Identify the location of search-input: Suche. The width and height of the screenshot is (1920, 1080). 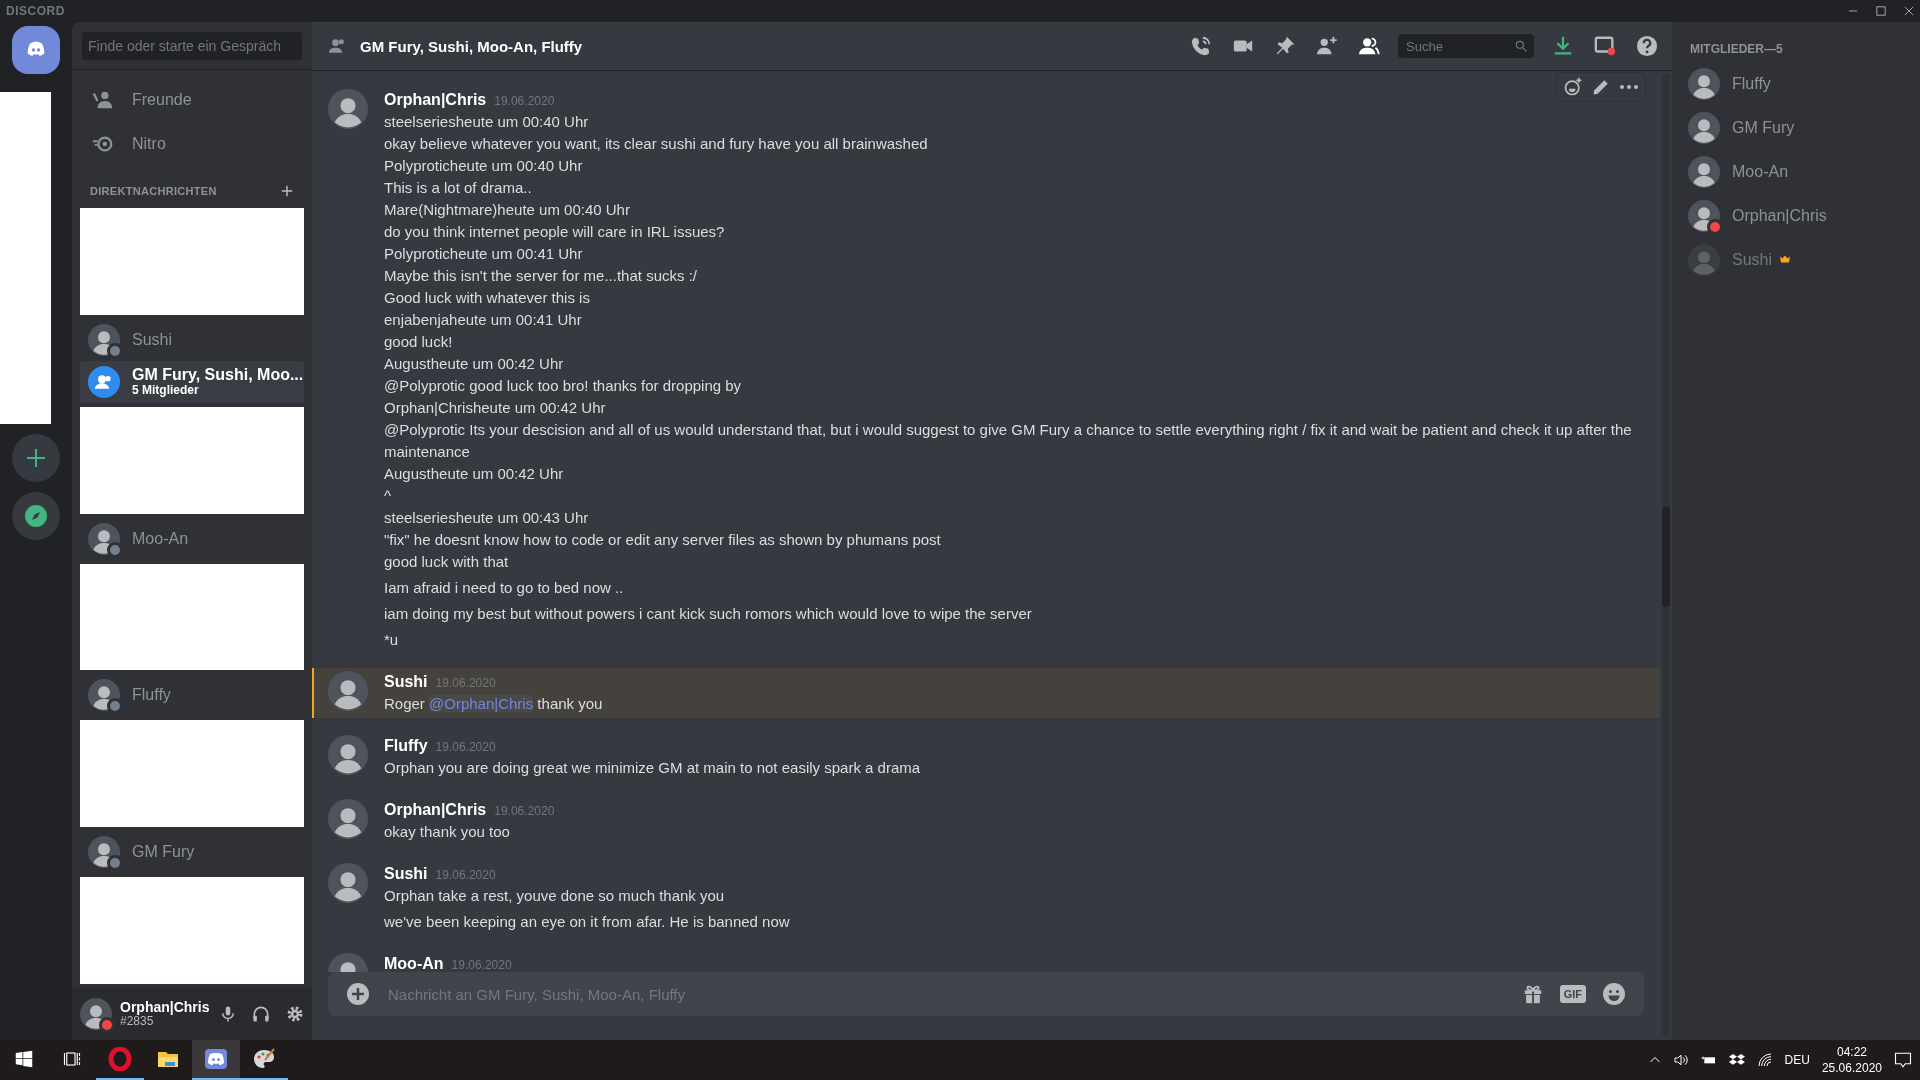
(1459, 46).